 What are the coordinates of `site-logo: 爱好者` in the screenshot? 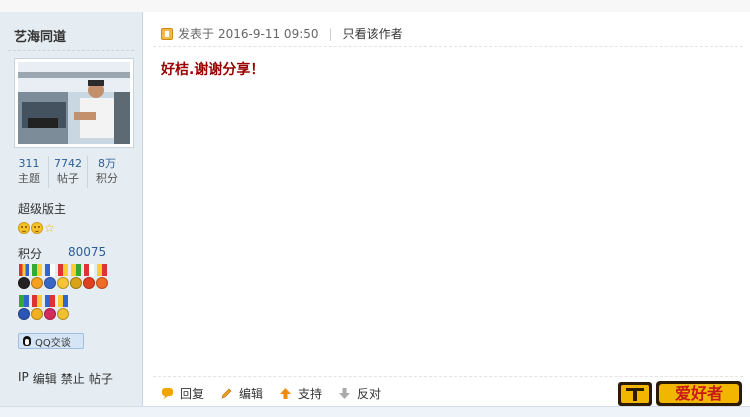 It's located at (680, 393).